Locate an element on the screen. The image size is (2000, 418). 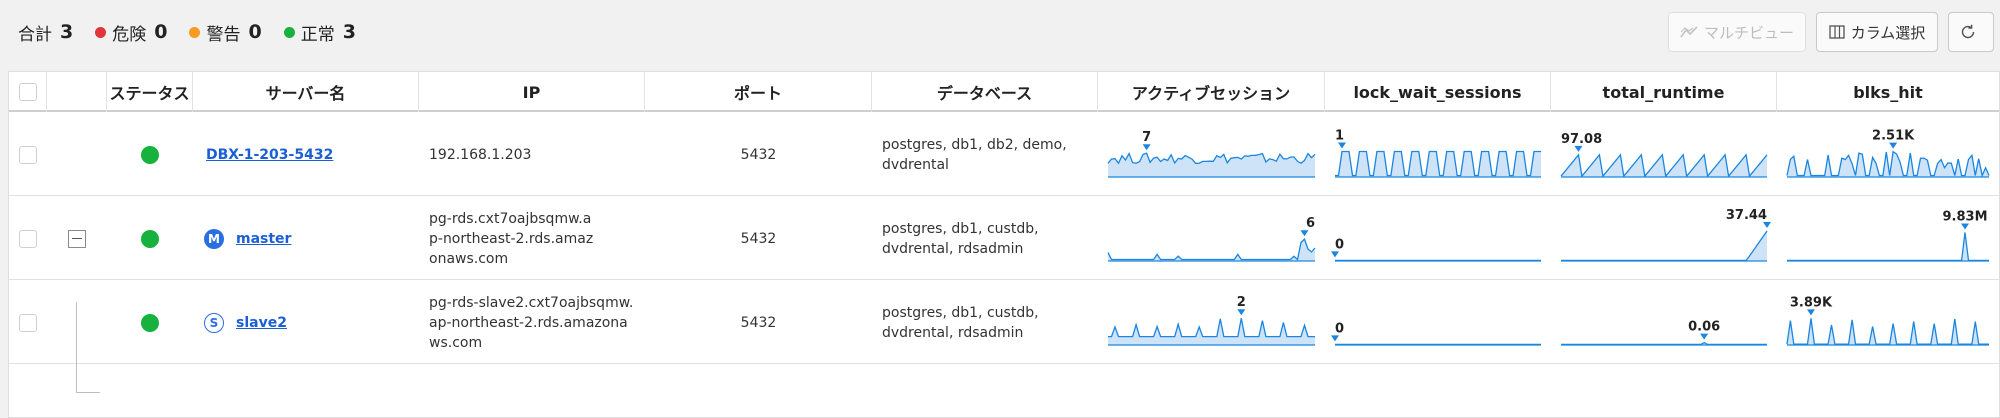
blks-hit-sparkline: 9.83M is located at coordinates (1888, 236).